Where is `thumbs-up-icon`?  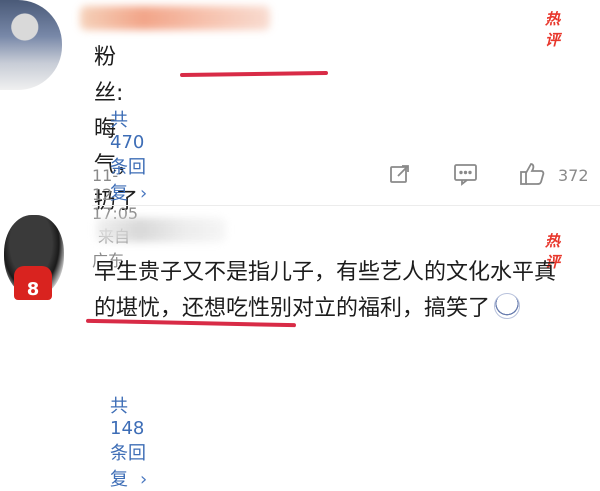
thumbs-up-icon is located at coordinates (533, 176).